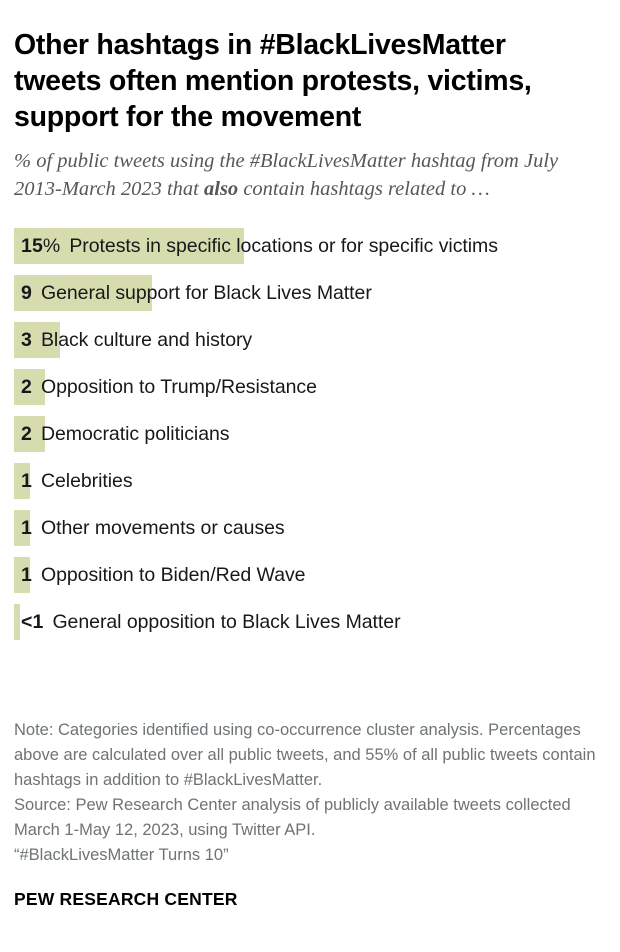 The image size is (620, 952). What do you see at coordinates (310, 434) in the screenshot?
I see `bar-row: 2 Democratic politicians` at bounding box center [310, 434].